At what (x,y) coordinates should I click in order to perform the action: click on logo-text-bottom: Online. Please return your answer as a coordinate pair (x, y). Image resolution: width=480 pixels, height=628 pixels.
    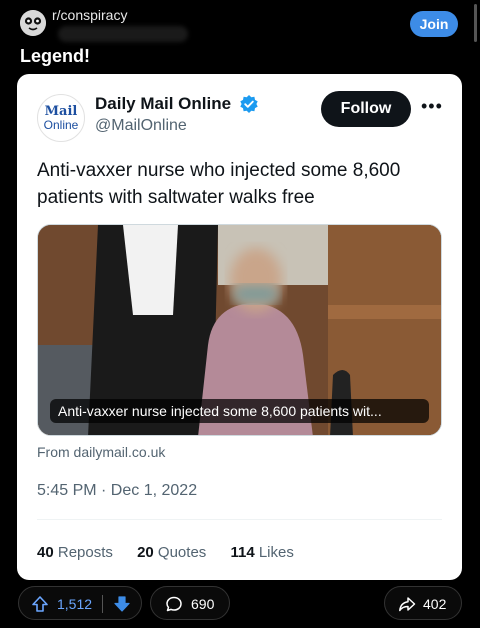
    Looking at the image, I should click on (61, 125).